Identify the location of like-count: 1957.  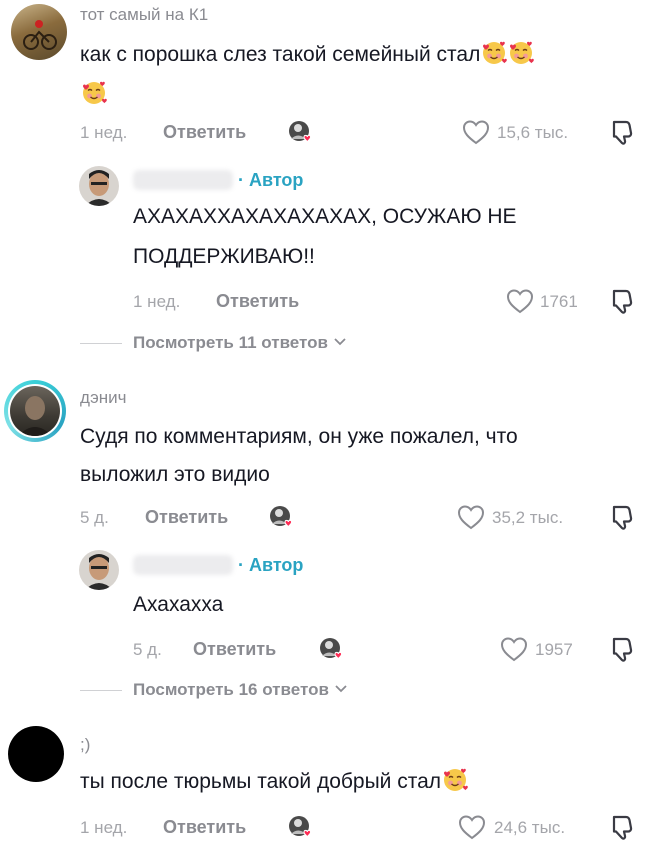
(554, 649).